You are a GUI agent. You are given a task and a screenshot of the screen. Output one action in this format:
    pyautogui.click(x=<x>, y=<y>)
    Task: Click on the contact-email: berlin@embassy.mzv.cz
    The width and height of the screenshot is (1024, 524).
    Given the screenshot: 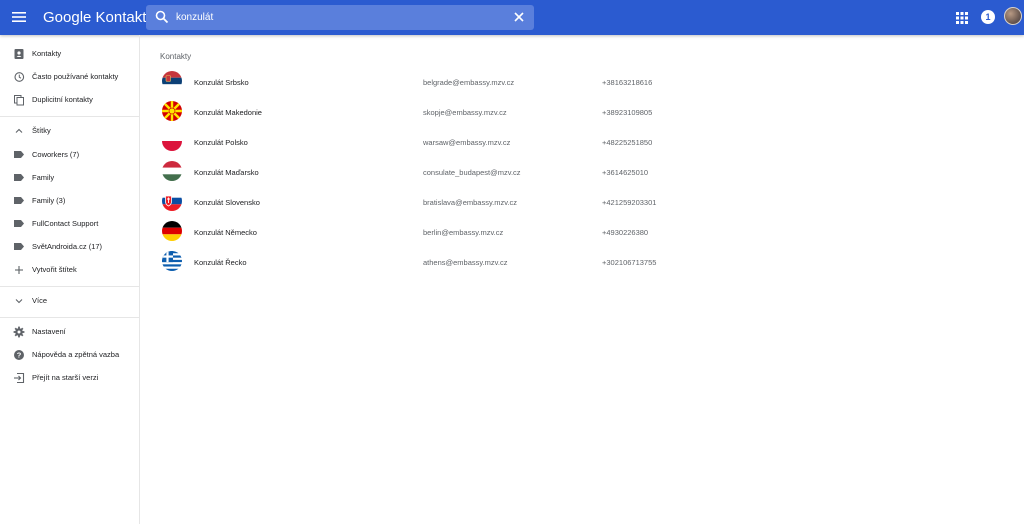 What is the action you would take?
    pyautogui.click(x=463, y=232)
    